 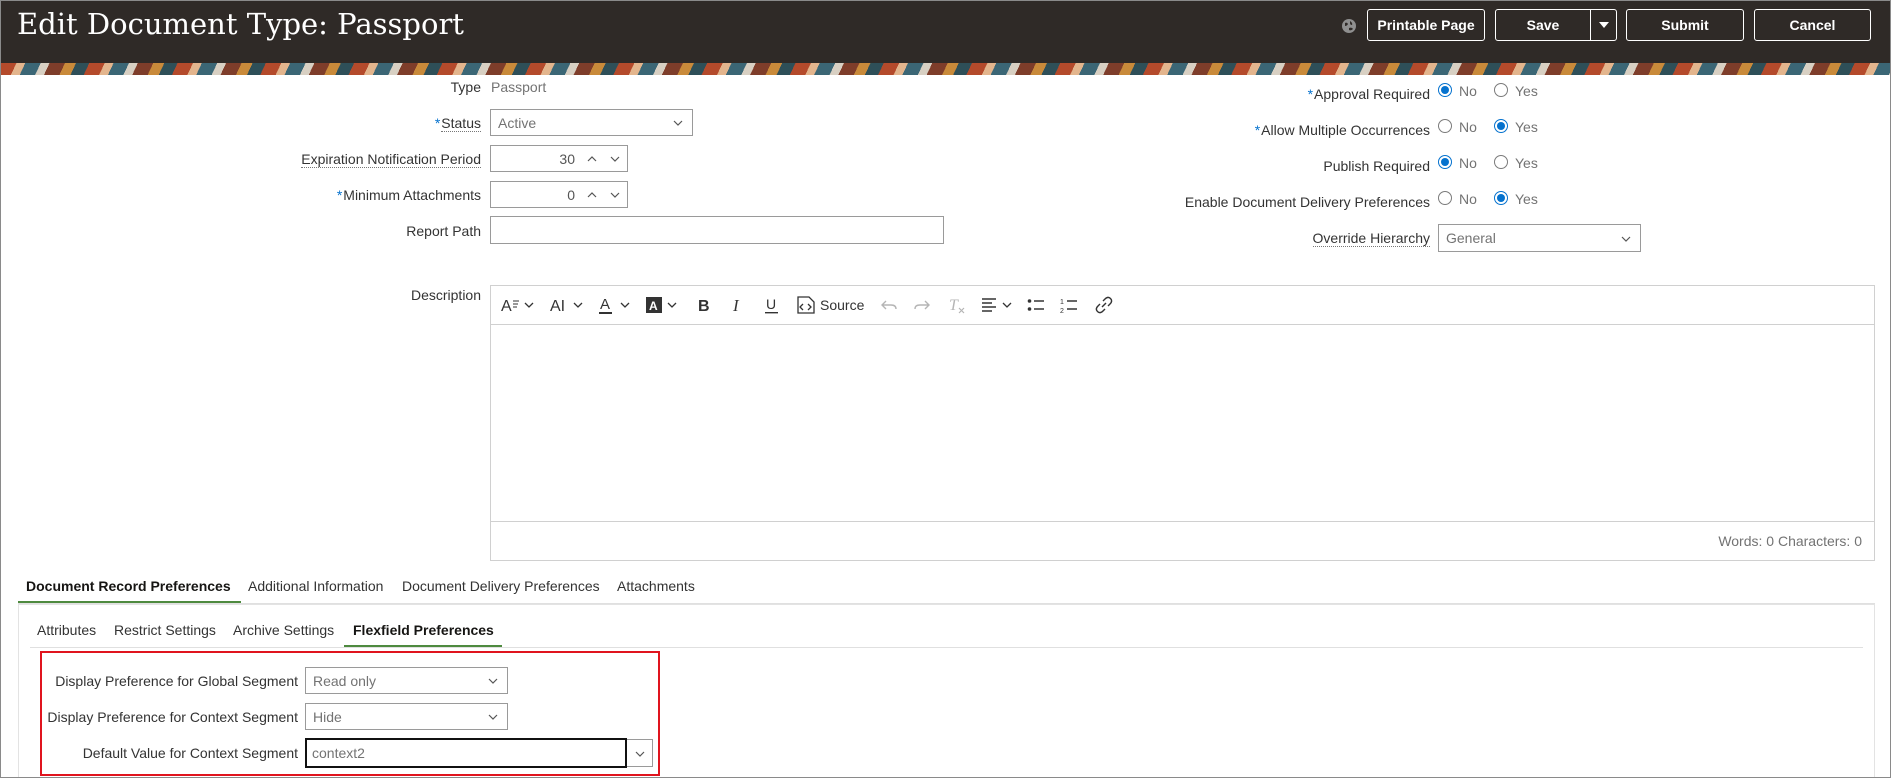 I want to click on font-size-button: A, so click(x=519, y=305).